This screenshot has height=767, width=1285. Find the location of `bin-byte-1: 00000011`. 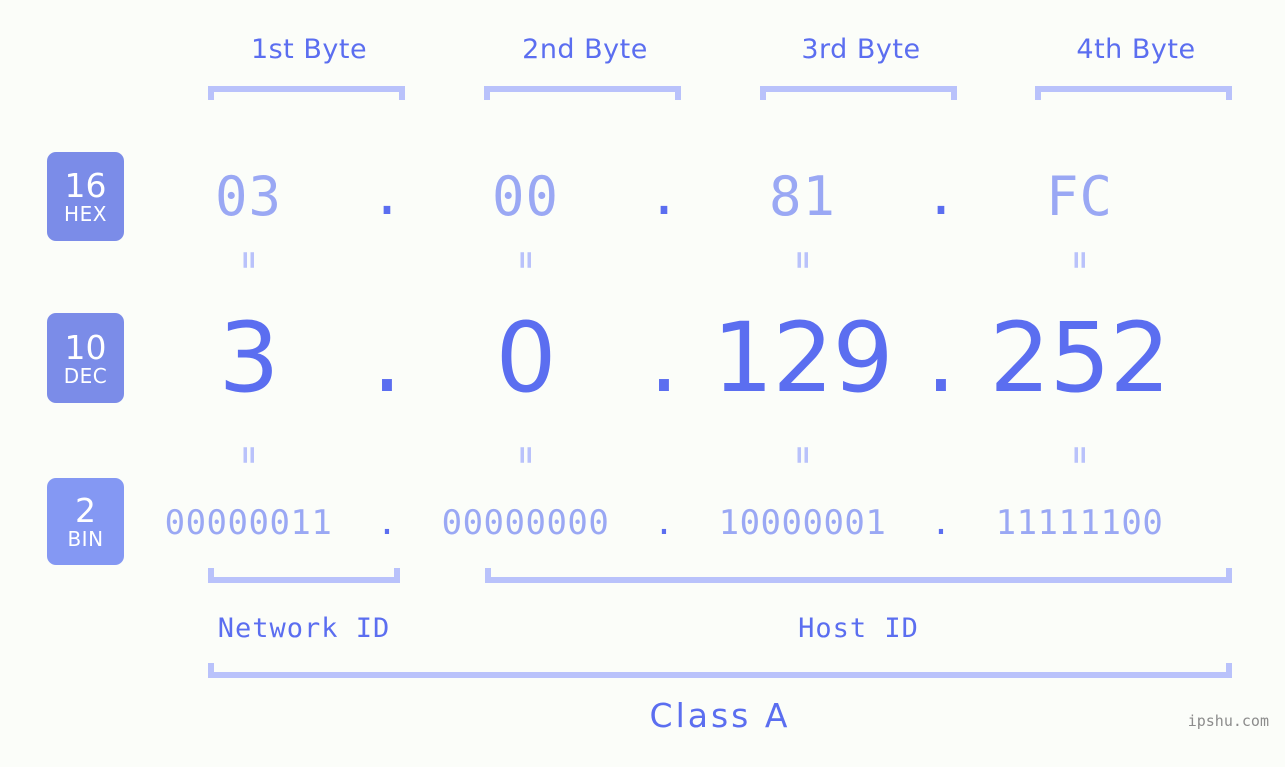

bin-byte-1: 00000011 is located at coordinates (248, 523).